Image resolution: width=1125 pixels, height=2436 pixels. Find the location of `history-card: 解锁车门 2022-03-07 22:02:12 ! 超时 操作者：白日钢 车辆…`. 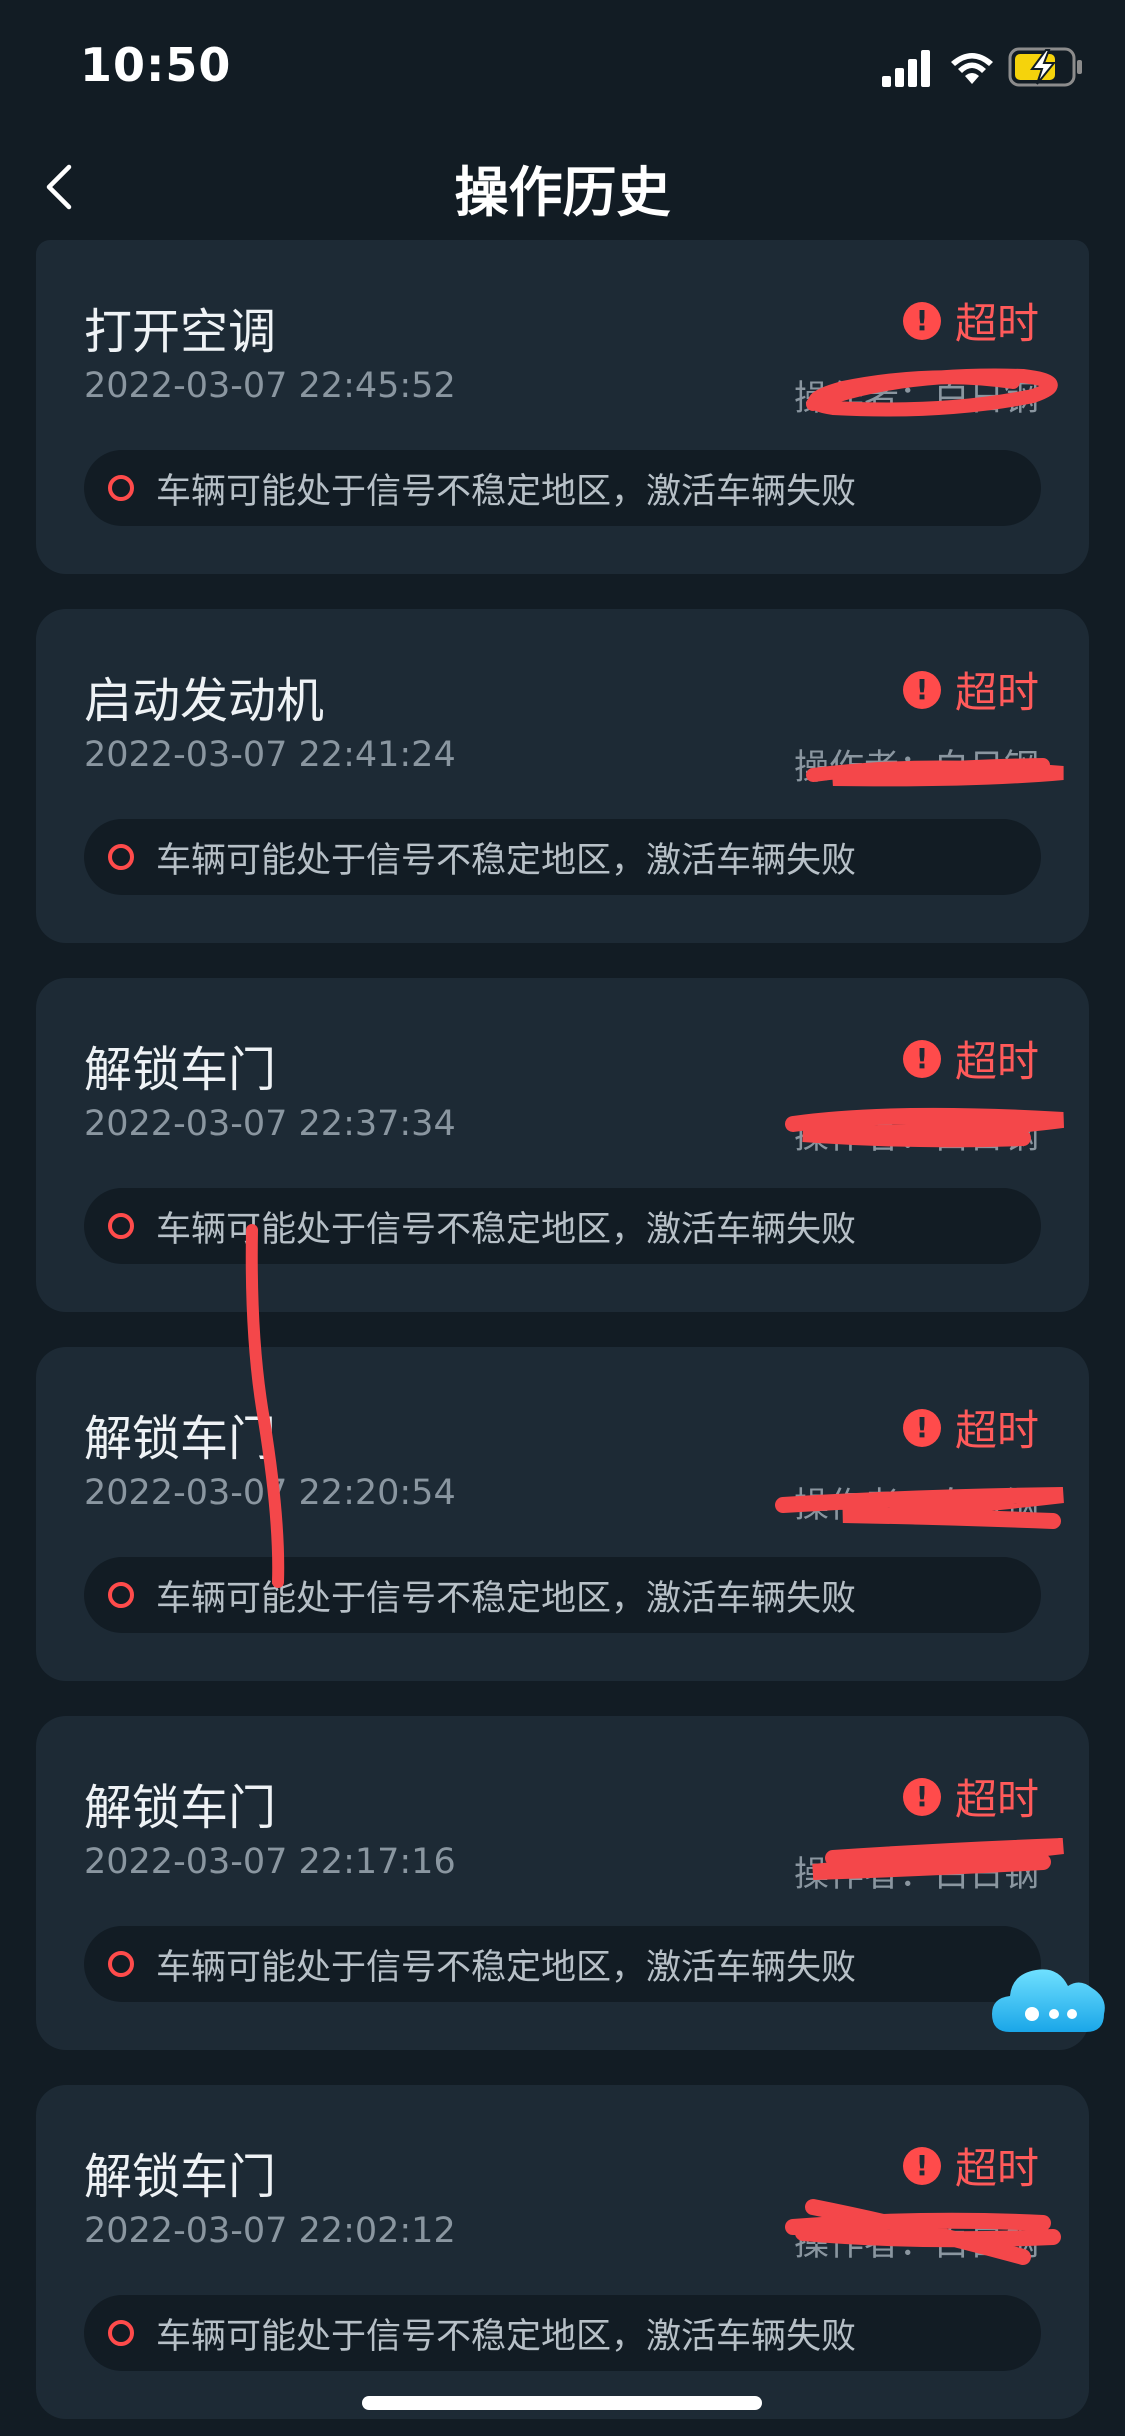

history-card: 解锁车门 2022-03-07 22:02:12 ! 超时 操作者：白日钢 车辆… is located at coordinates (562, 2252).